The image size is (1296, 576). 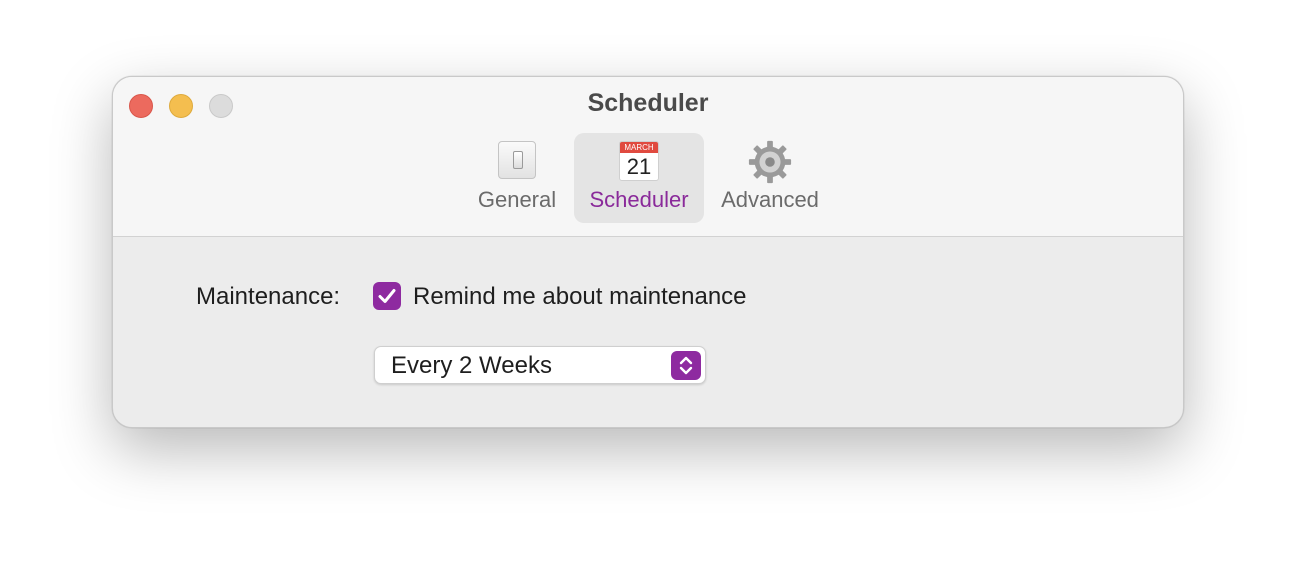 I want to click on frequency-popup: Every 2 Weeks, so click(x=540, y=365).